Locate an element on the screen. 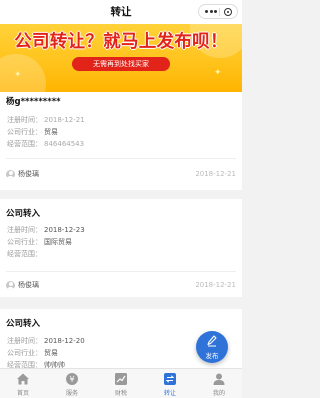  pencil-icon is located at coordinates (212, 341).